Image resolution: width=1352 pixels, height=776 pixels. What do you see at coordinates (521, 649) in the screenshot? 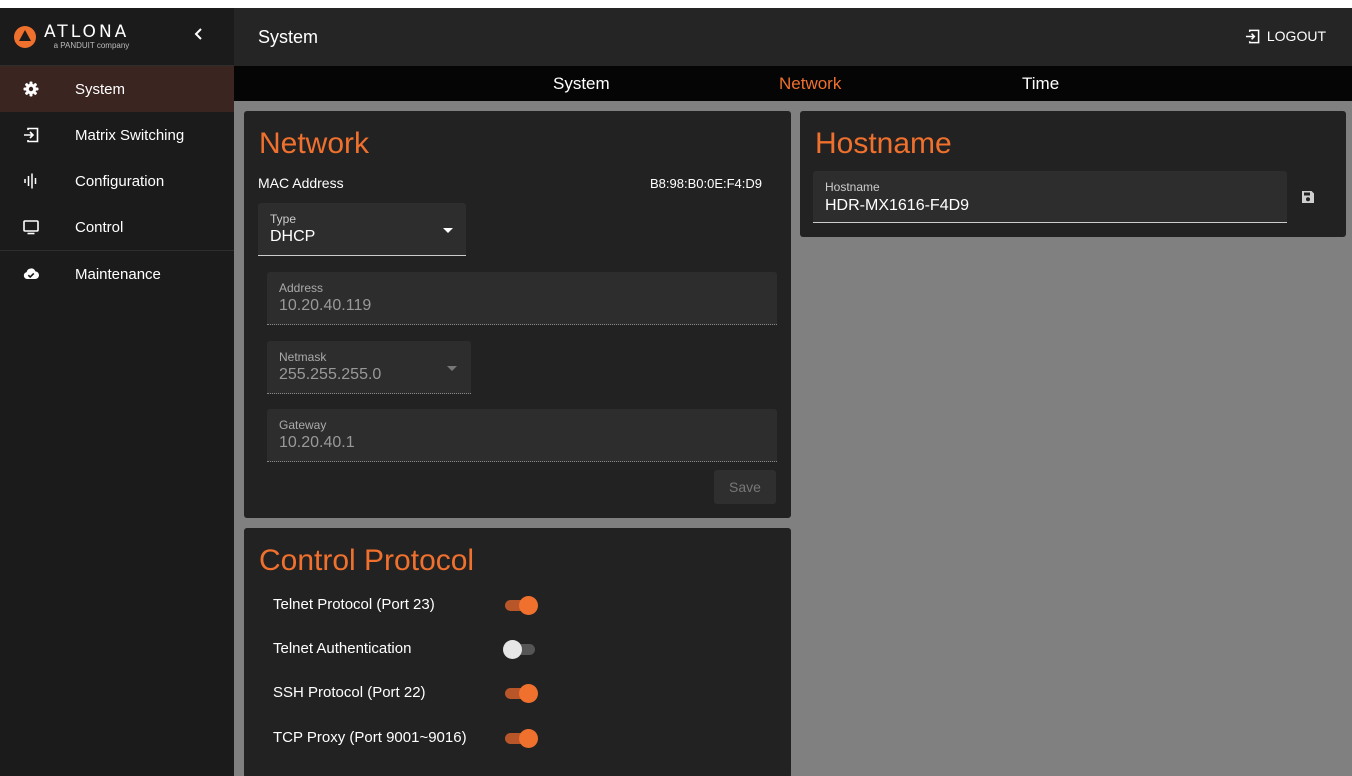
I see `telnet-authentication-toggle` at bounding box center [521, 649].